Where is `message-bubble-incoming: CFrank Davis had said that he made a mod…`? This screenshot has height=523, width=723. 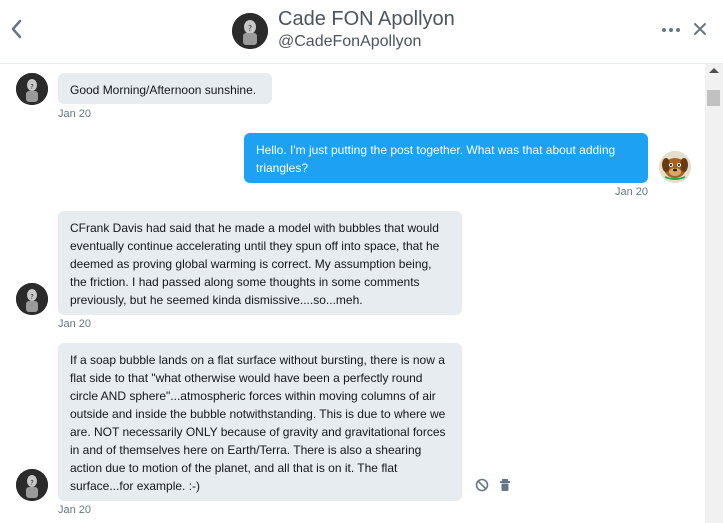
message-bubble-incoming: CFrank Davis had said that he made a mod… is located at coordinates (260, 263).